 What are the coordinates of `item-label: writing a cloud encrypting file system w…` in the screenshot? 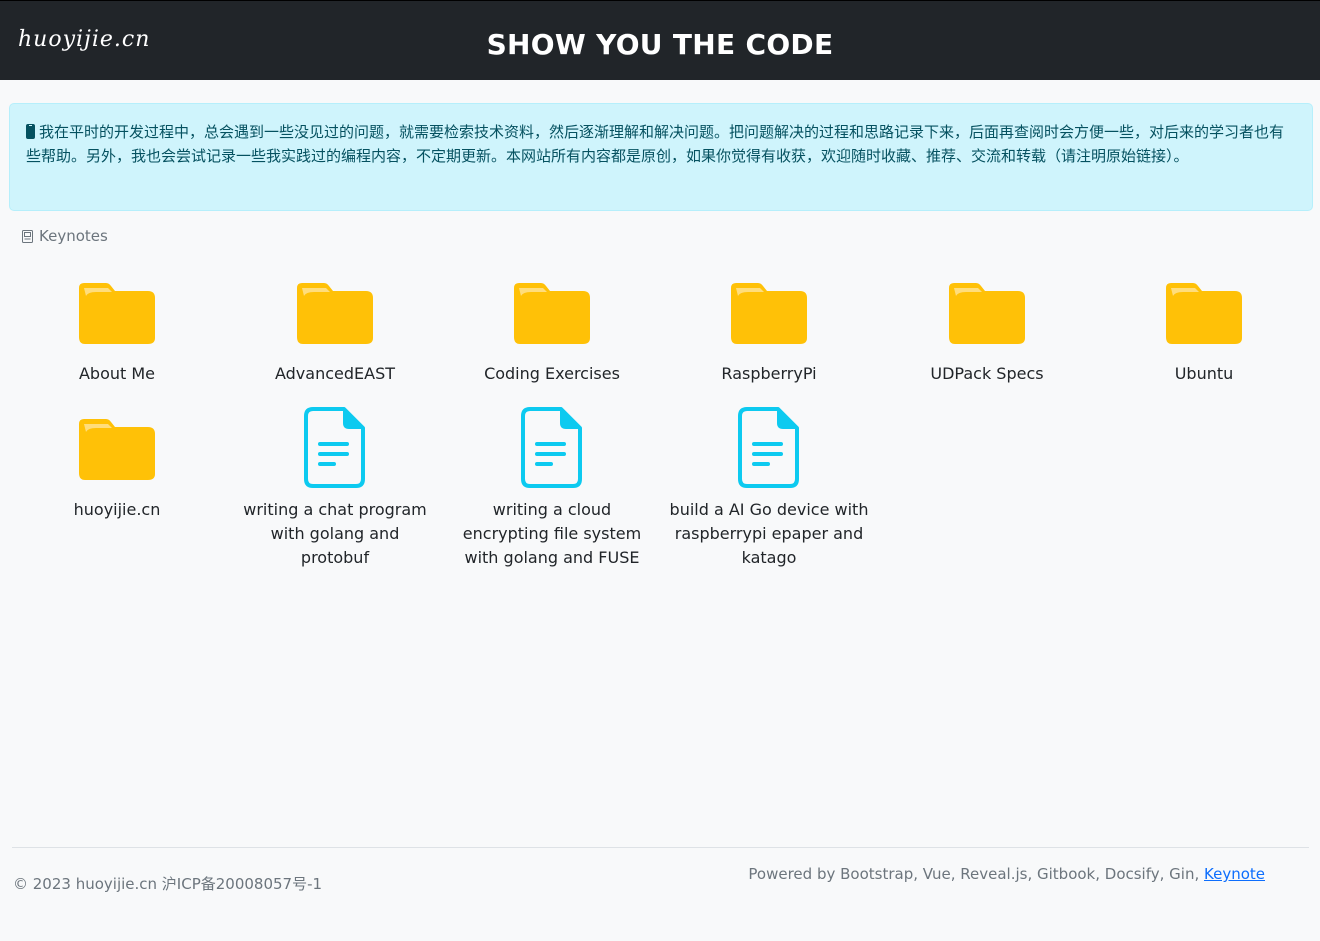 It's located at (552, 533).